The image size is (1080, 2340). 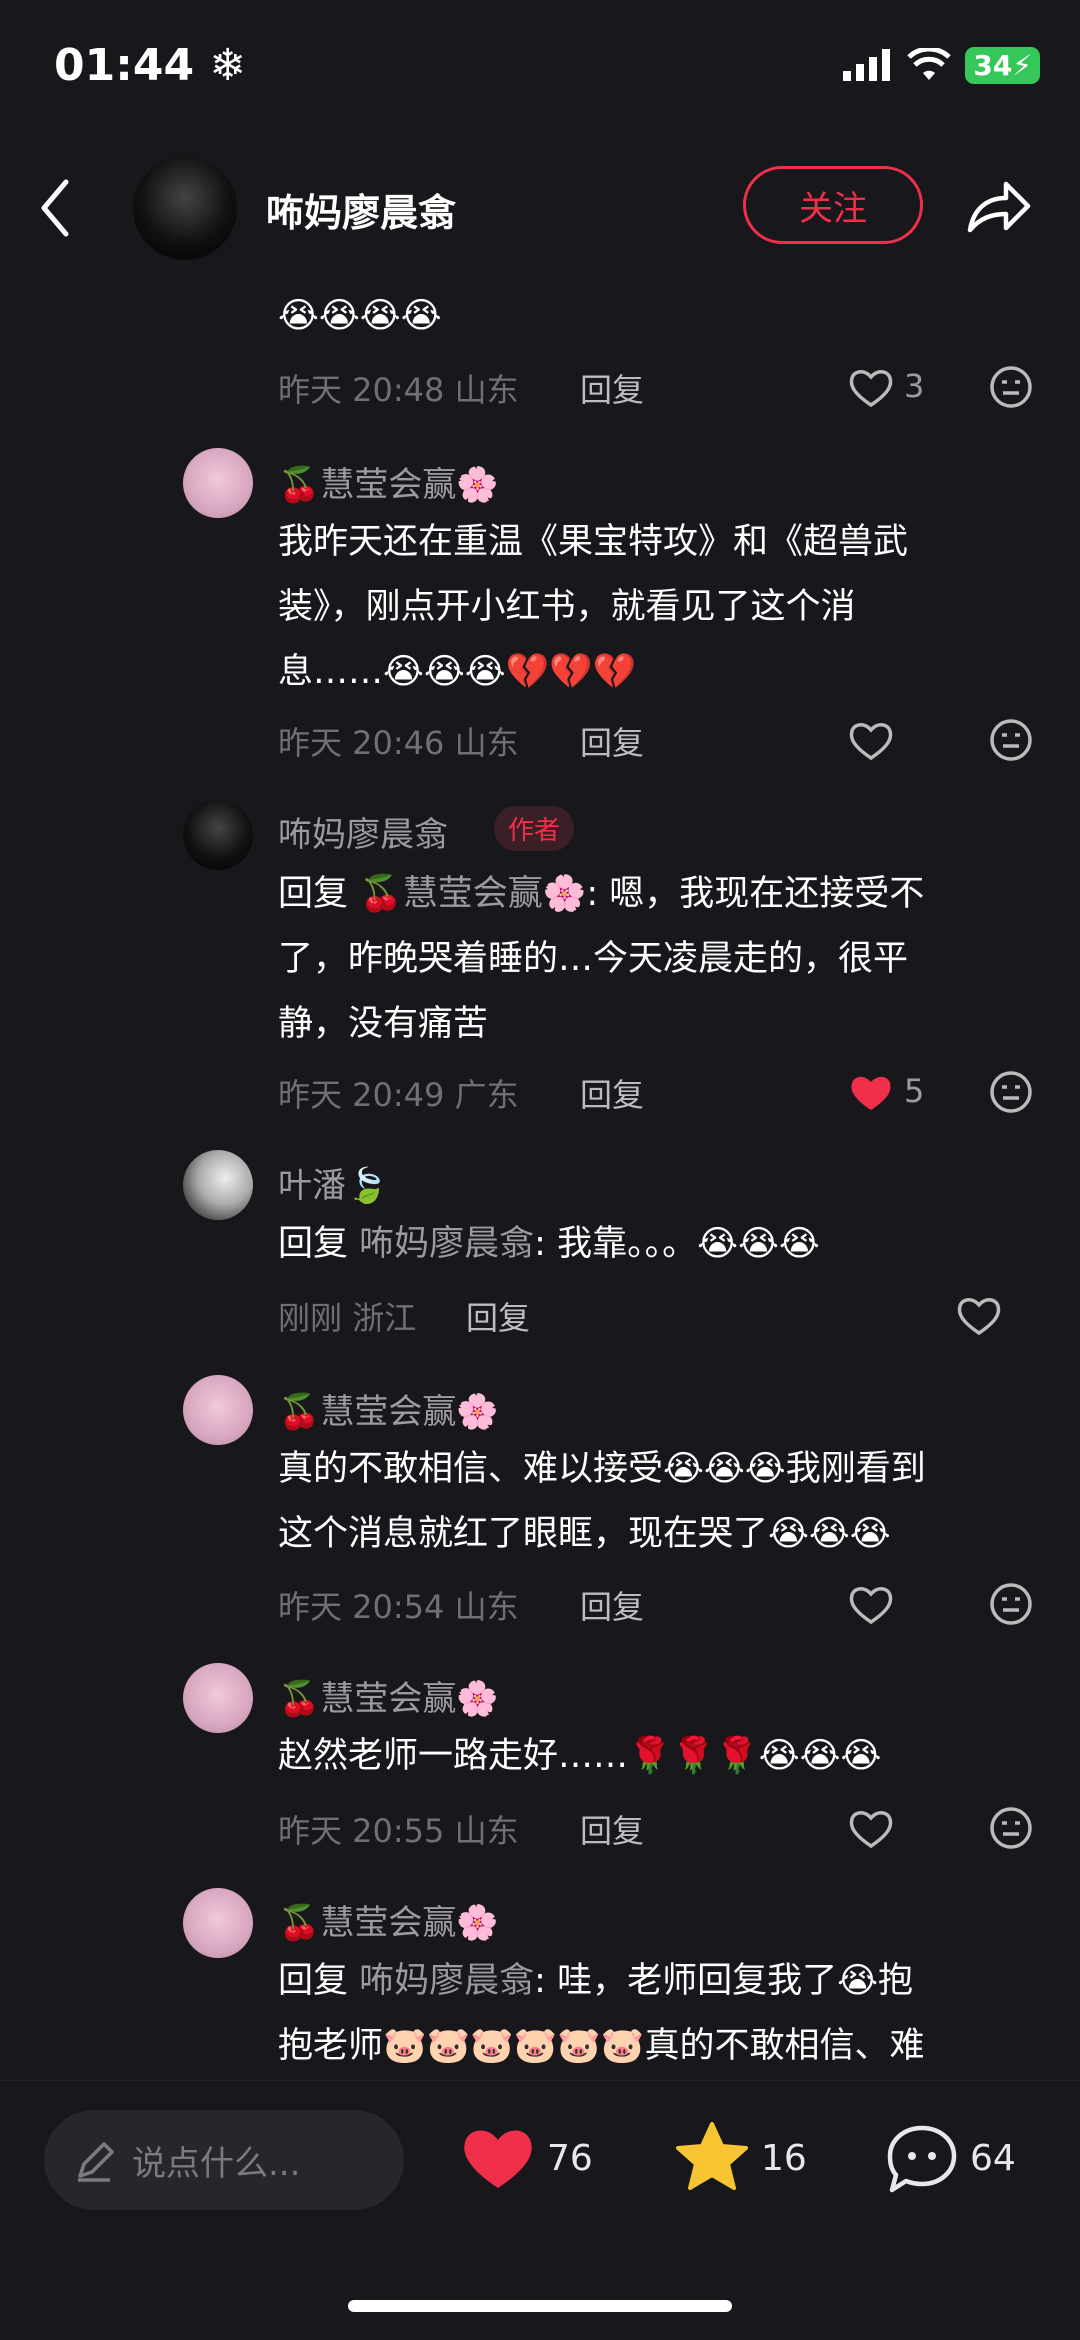 What do you see at coordinates (398, 1831) in the screenshot?
I see `comment-meta: 昨天 20:55 山东` at bounding box center [398, 1831].